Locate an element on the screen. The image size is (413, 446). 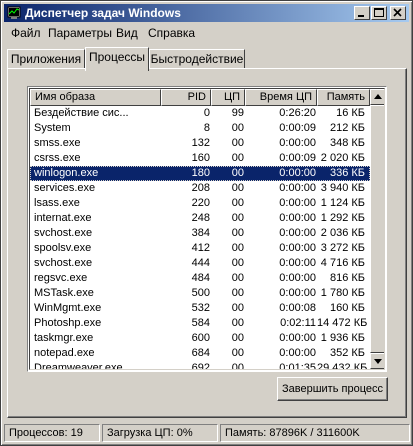
process-row: csrss.exe 160 00 0:00:09 2 020 КБ is located at coordinates (200, 158).